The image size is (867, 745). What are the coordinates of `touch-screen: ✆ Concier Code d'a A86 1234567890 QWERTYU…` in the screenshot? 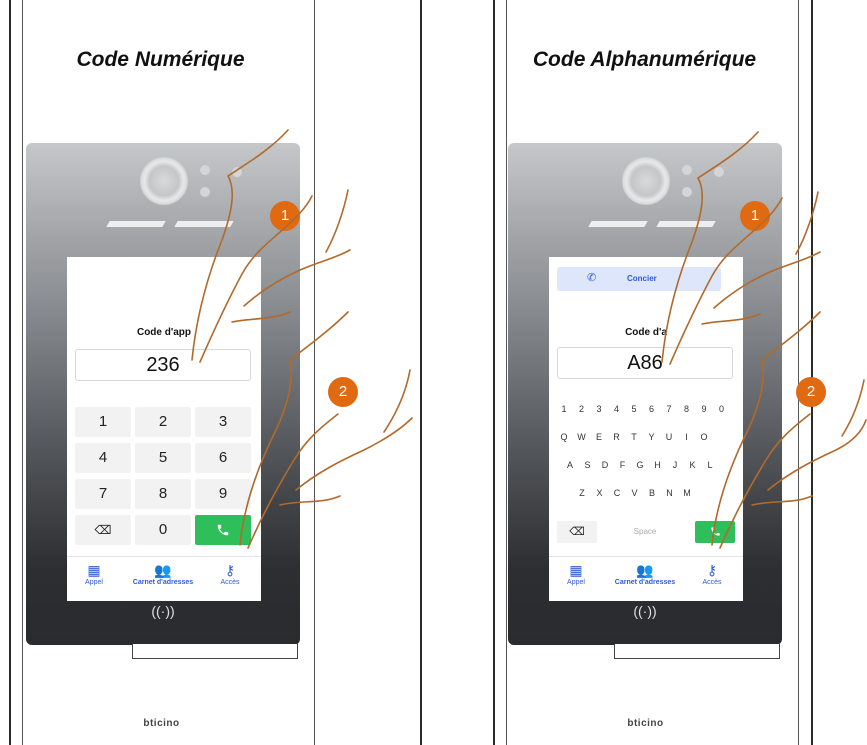 It's located at (646, 429).